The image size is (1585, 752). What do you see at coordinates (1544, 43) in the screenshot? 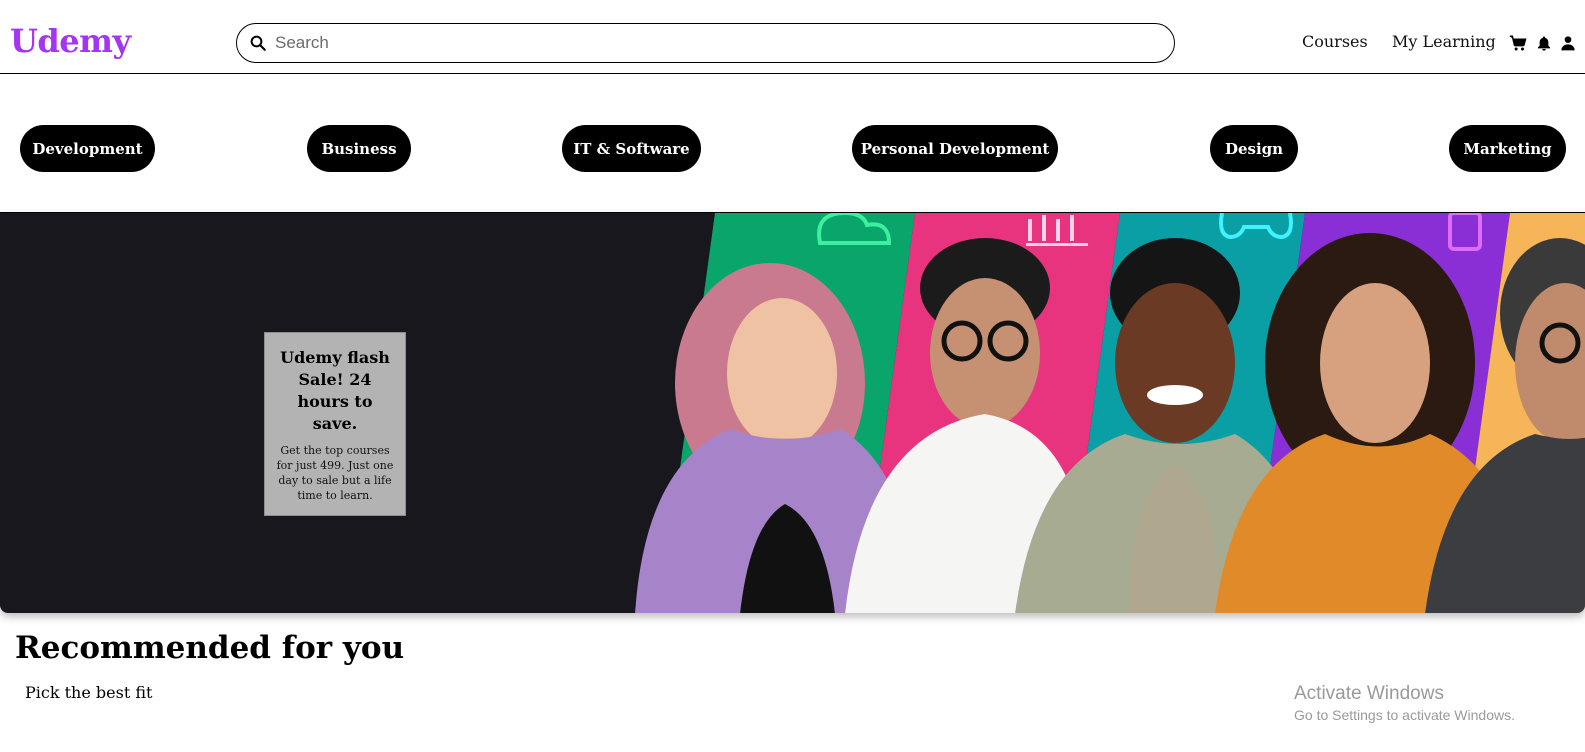
I see `bell-icon` at bounding box center [1544, 43].